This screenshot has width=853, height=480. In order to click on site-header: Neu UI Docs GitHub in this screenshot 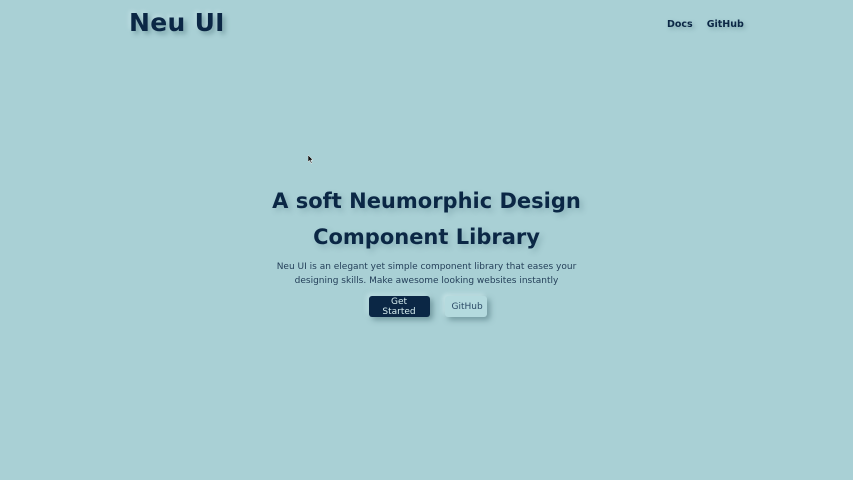, I will do `click(426, 25)`.